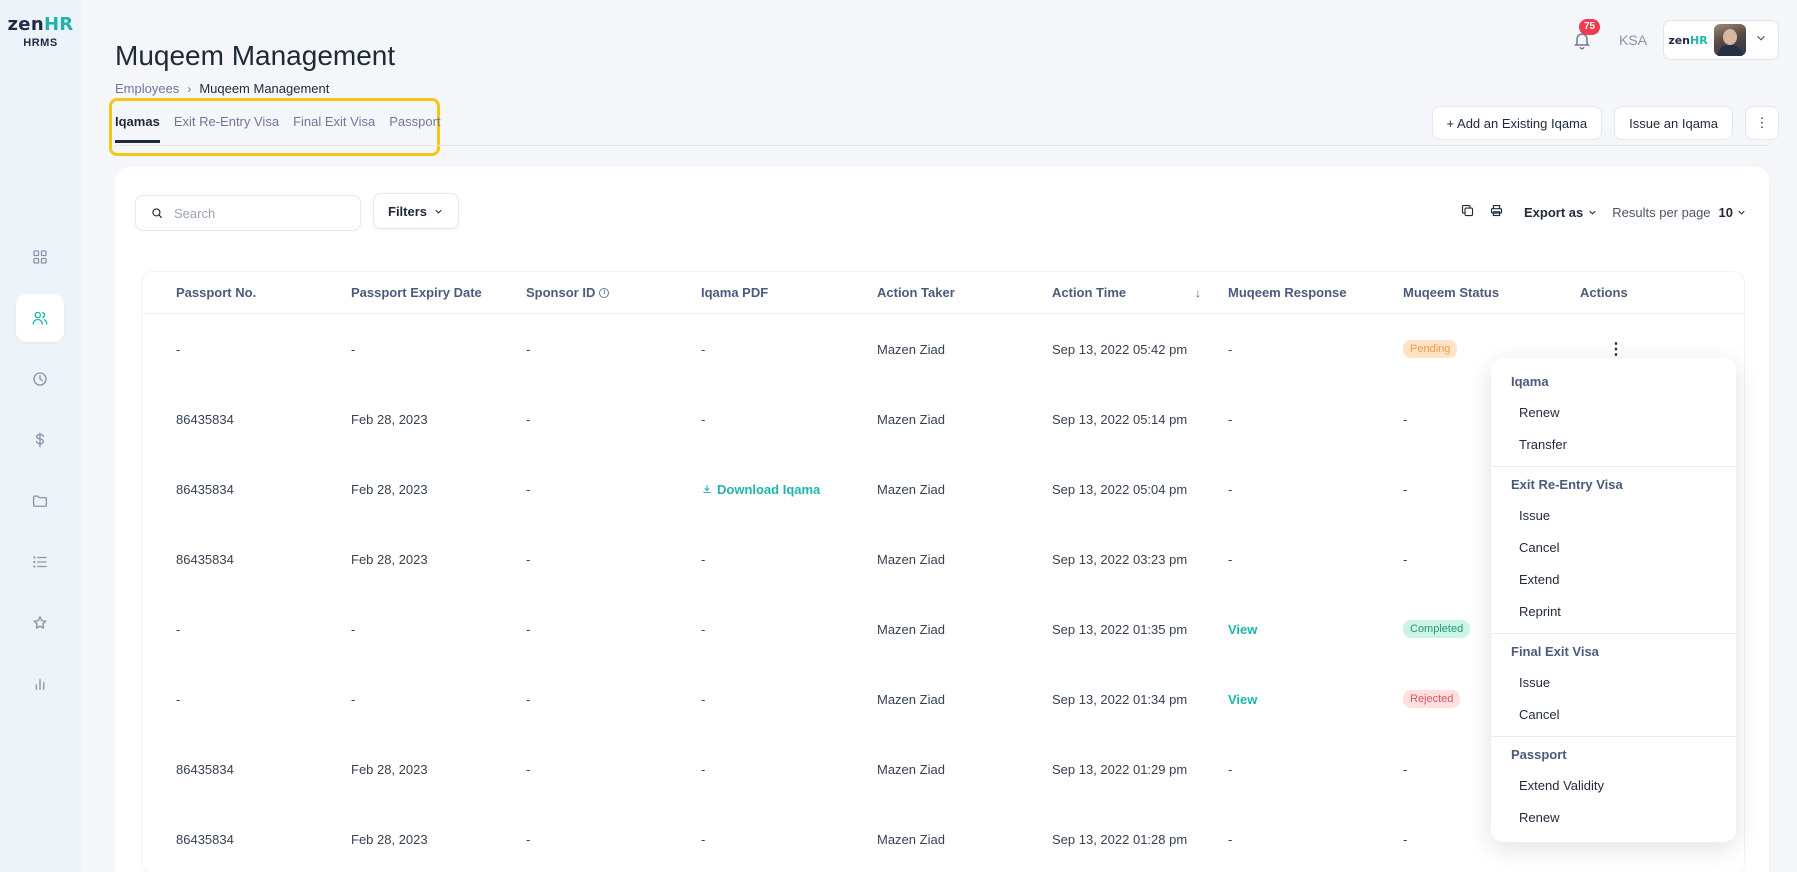 The width and height of the screenshot is (1797, 872). I want to click on menu-group: Iqama Renew Transfer, so click(1613, 415).